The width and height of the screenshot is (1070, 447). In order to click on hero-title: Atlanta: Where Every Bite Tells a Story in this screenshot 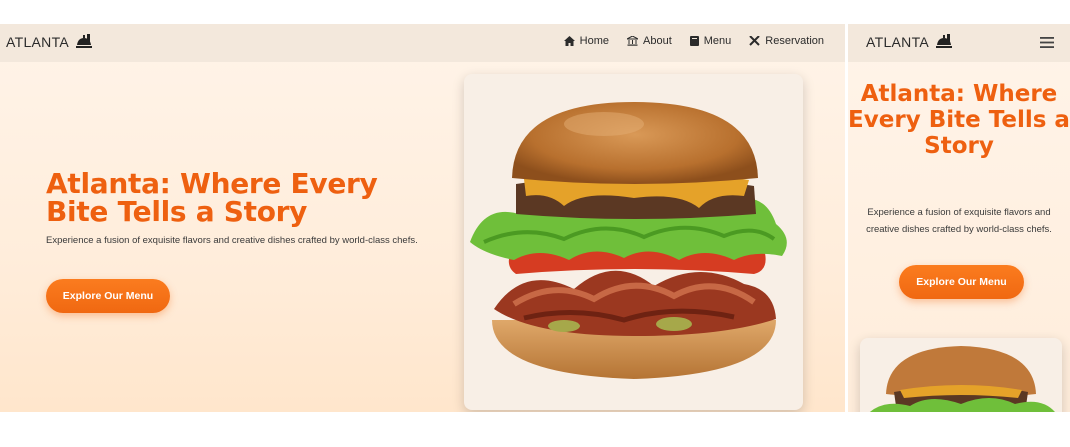, I will do `click(212, 197)`.